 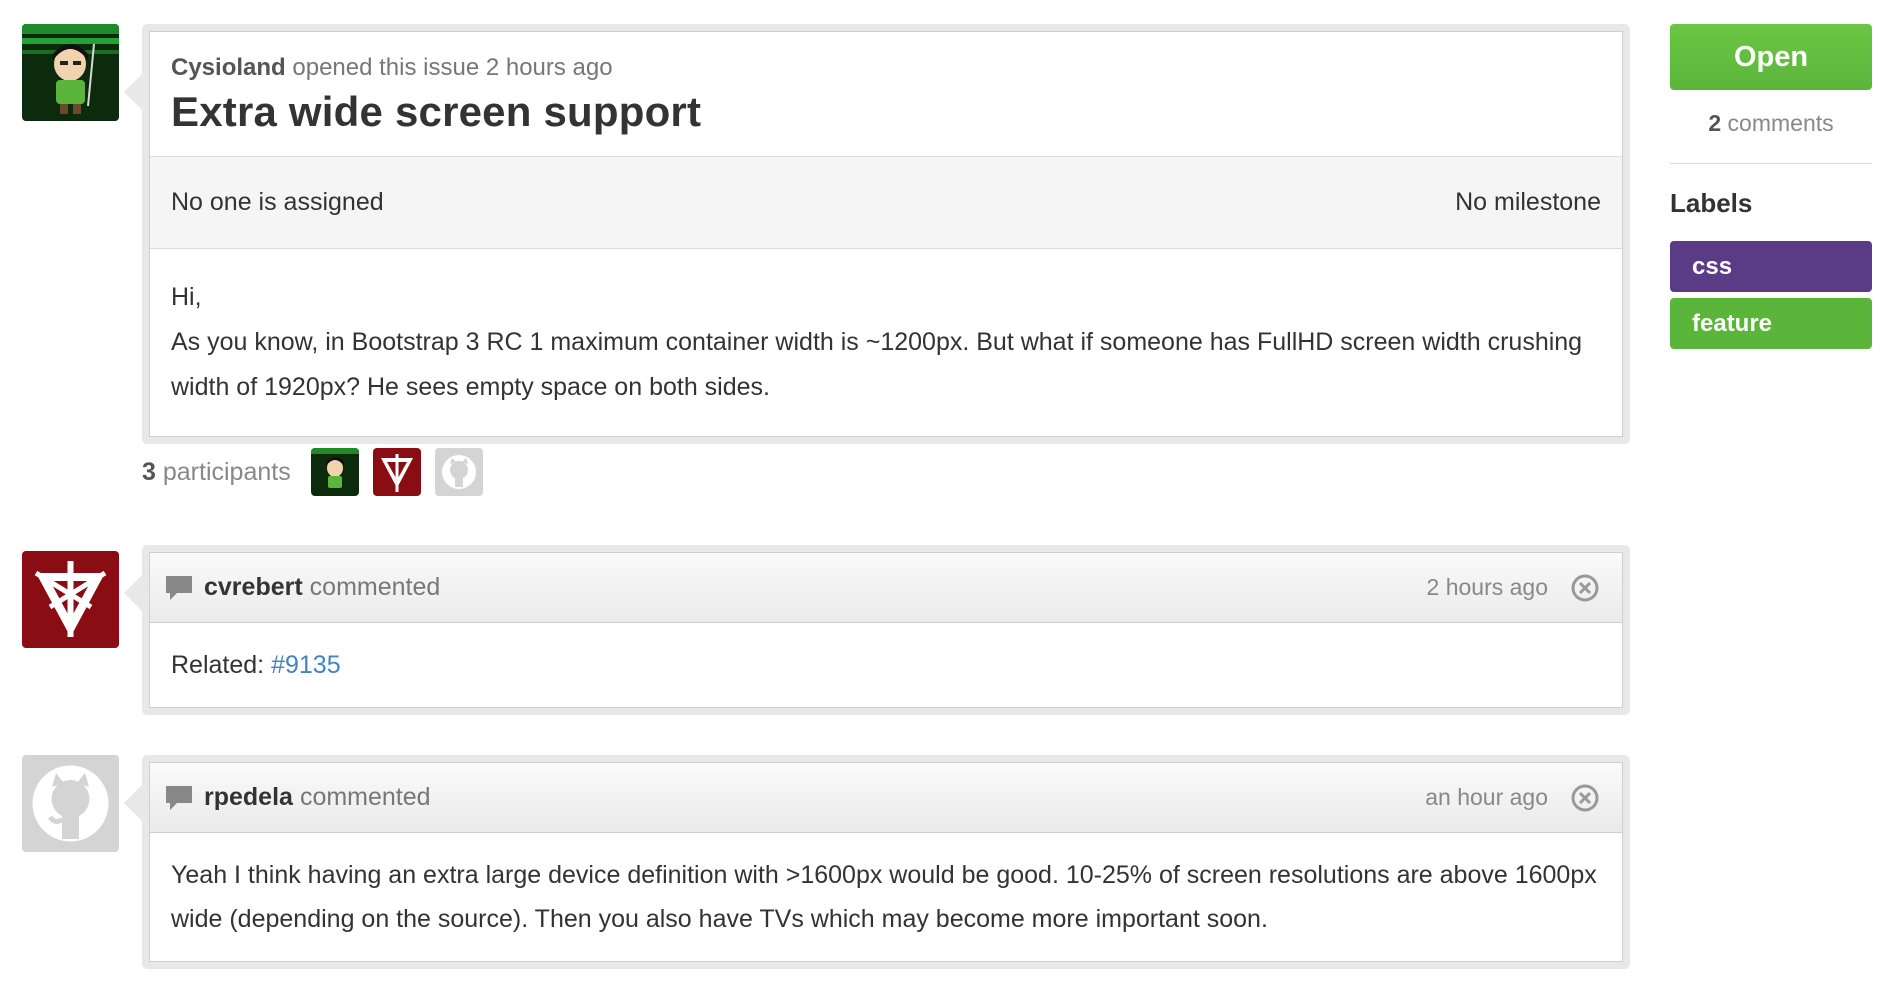 What do you see at coordinates (1771, 57) in the screenshot?
I see `issue-state-badge: Open` at bounding box center [1771, 57].